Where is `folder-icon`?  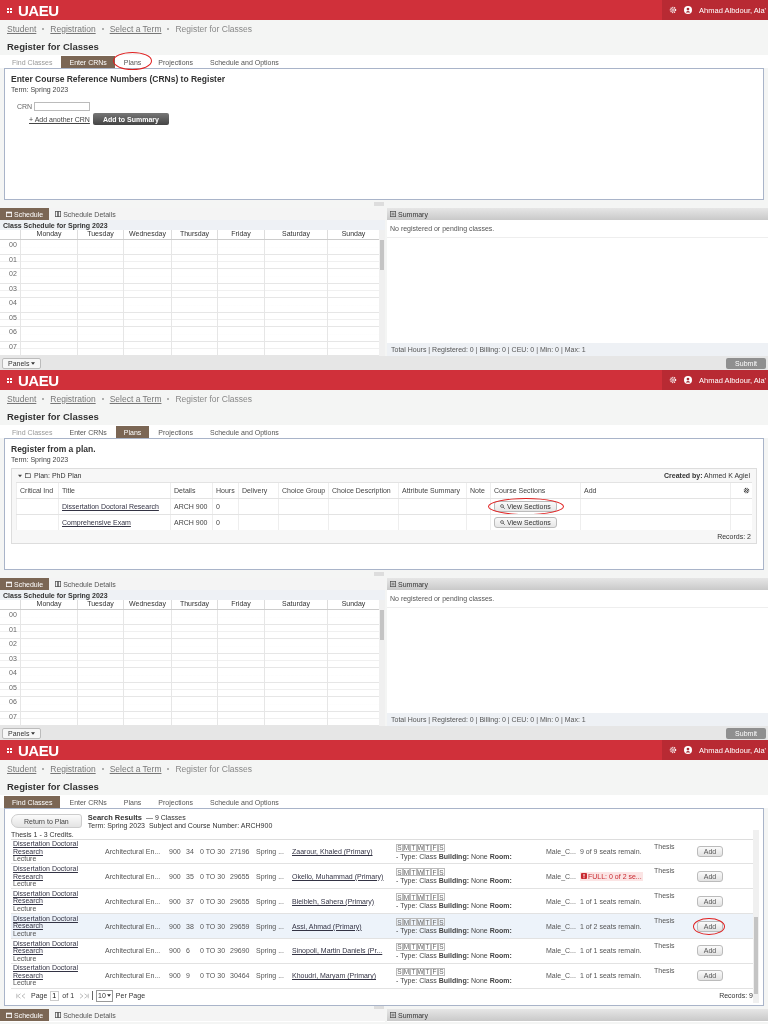 folder-icon is located at coordinates (28, 475).